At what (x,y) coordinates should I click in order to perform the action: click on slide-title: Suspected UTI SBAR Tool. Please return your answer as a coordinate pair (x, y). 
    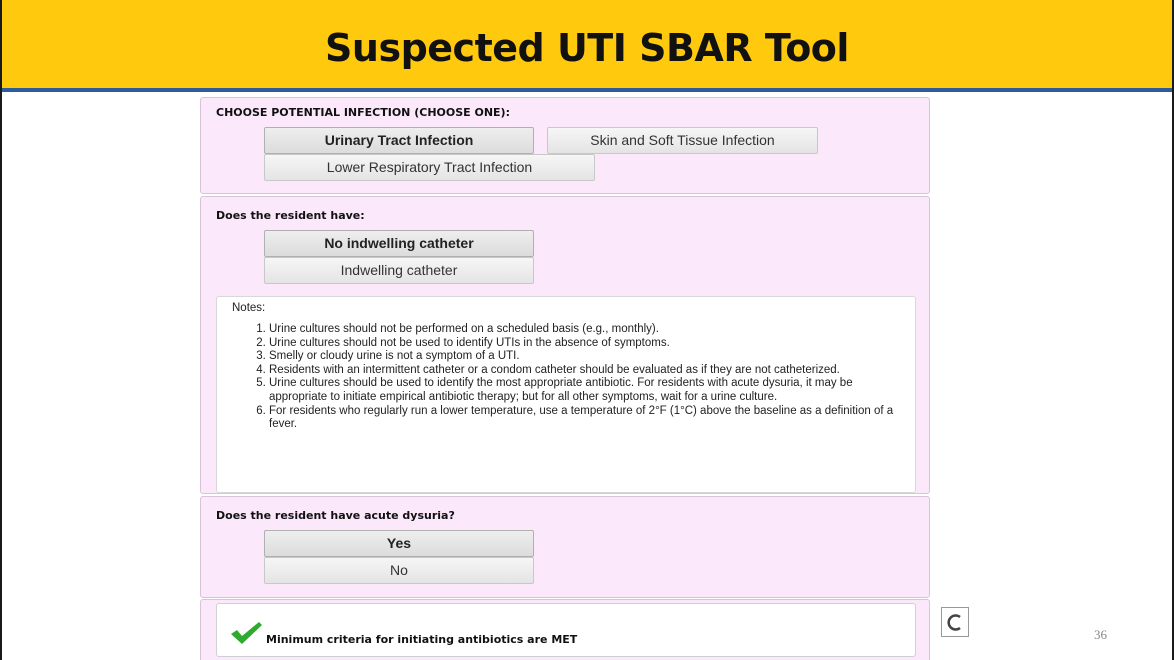
    Looking at the image, I should click on (587, 48).